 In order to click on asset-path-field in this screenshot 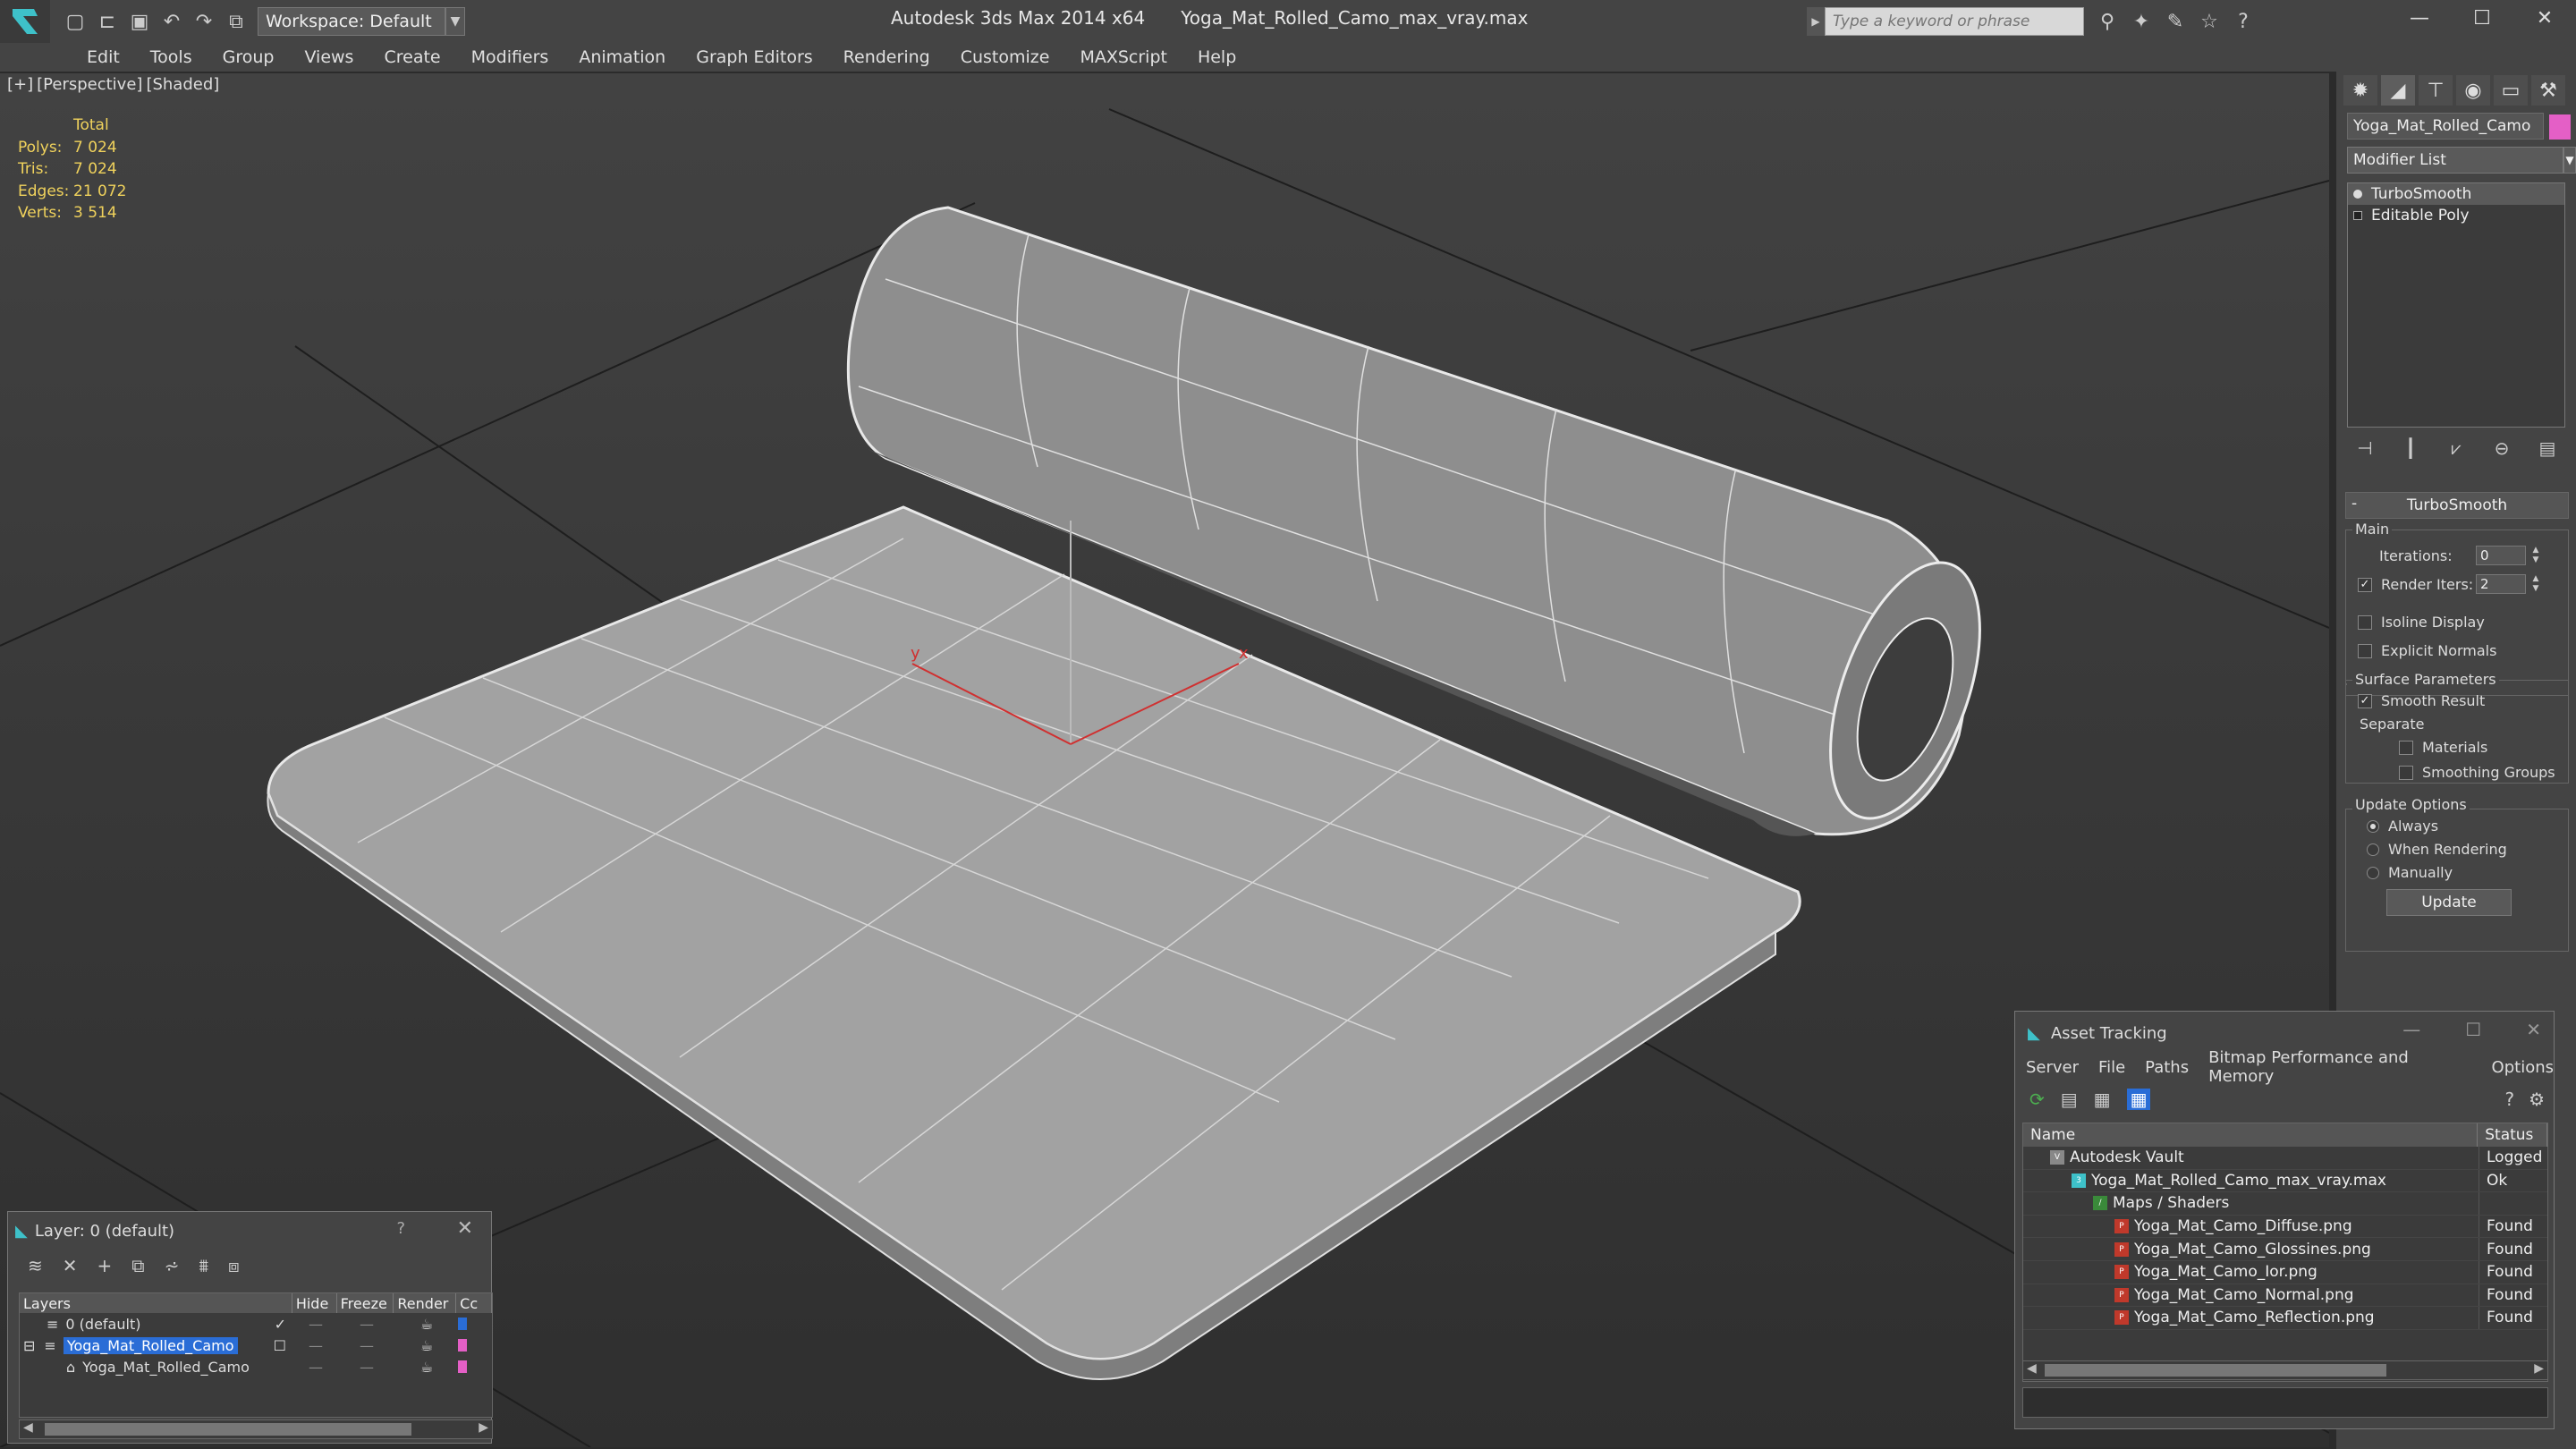, I will do `click(2285, 1402)`.